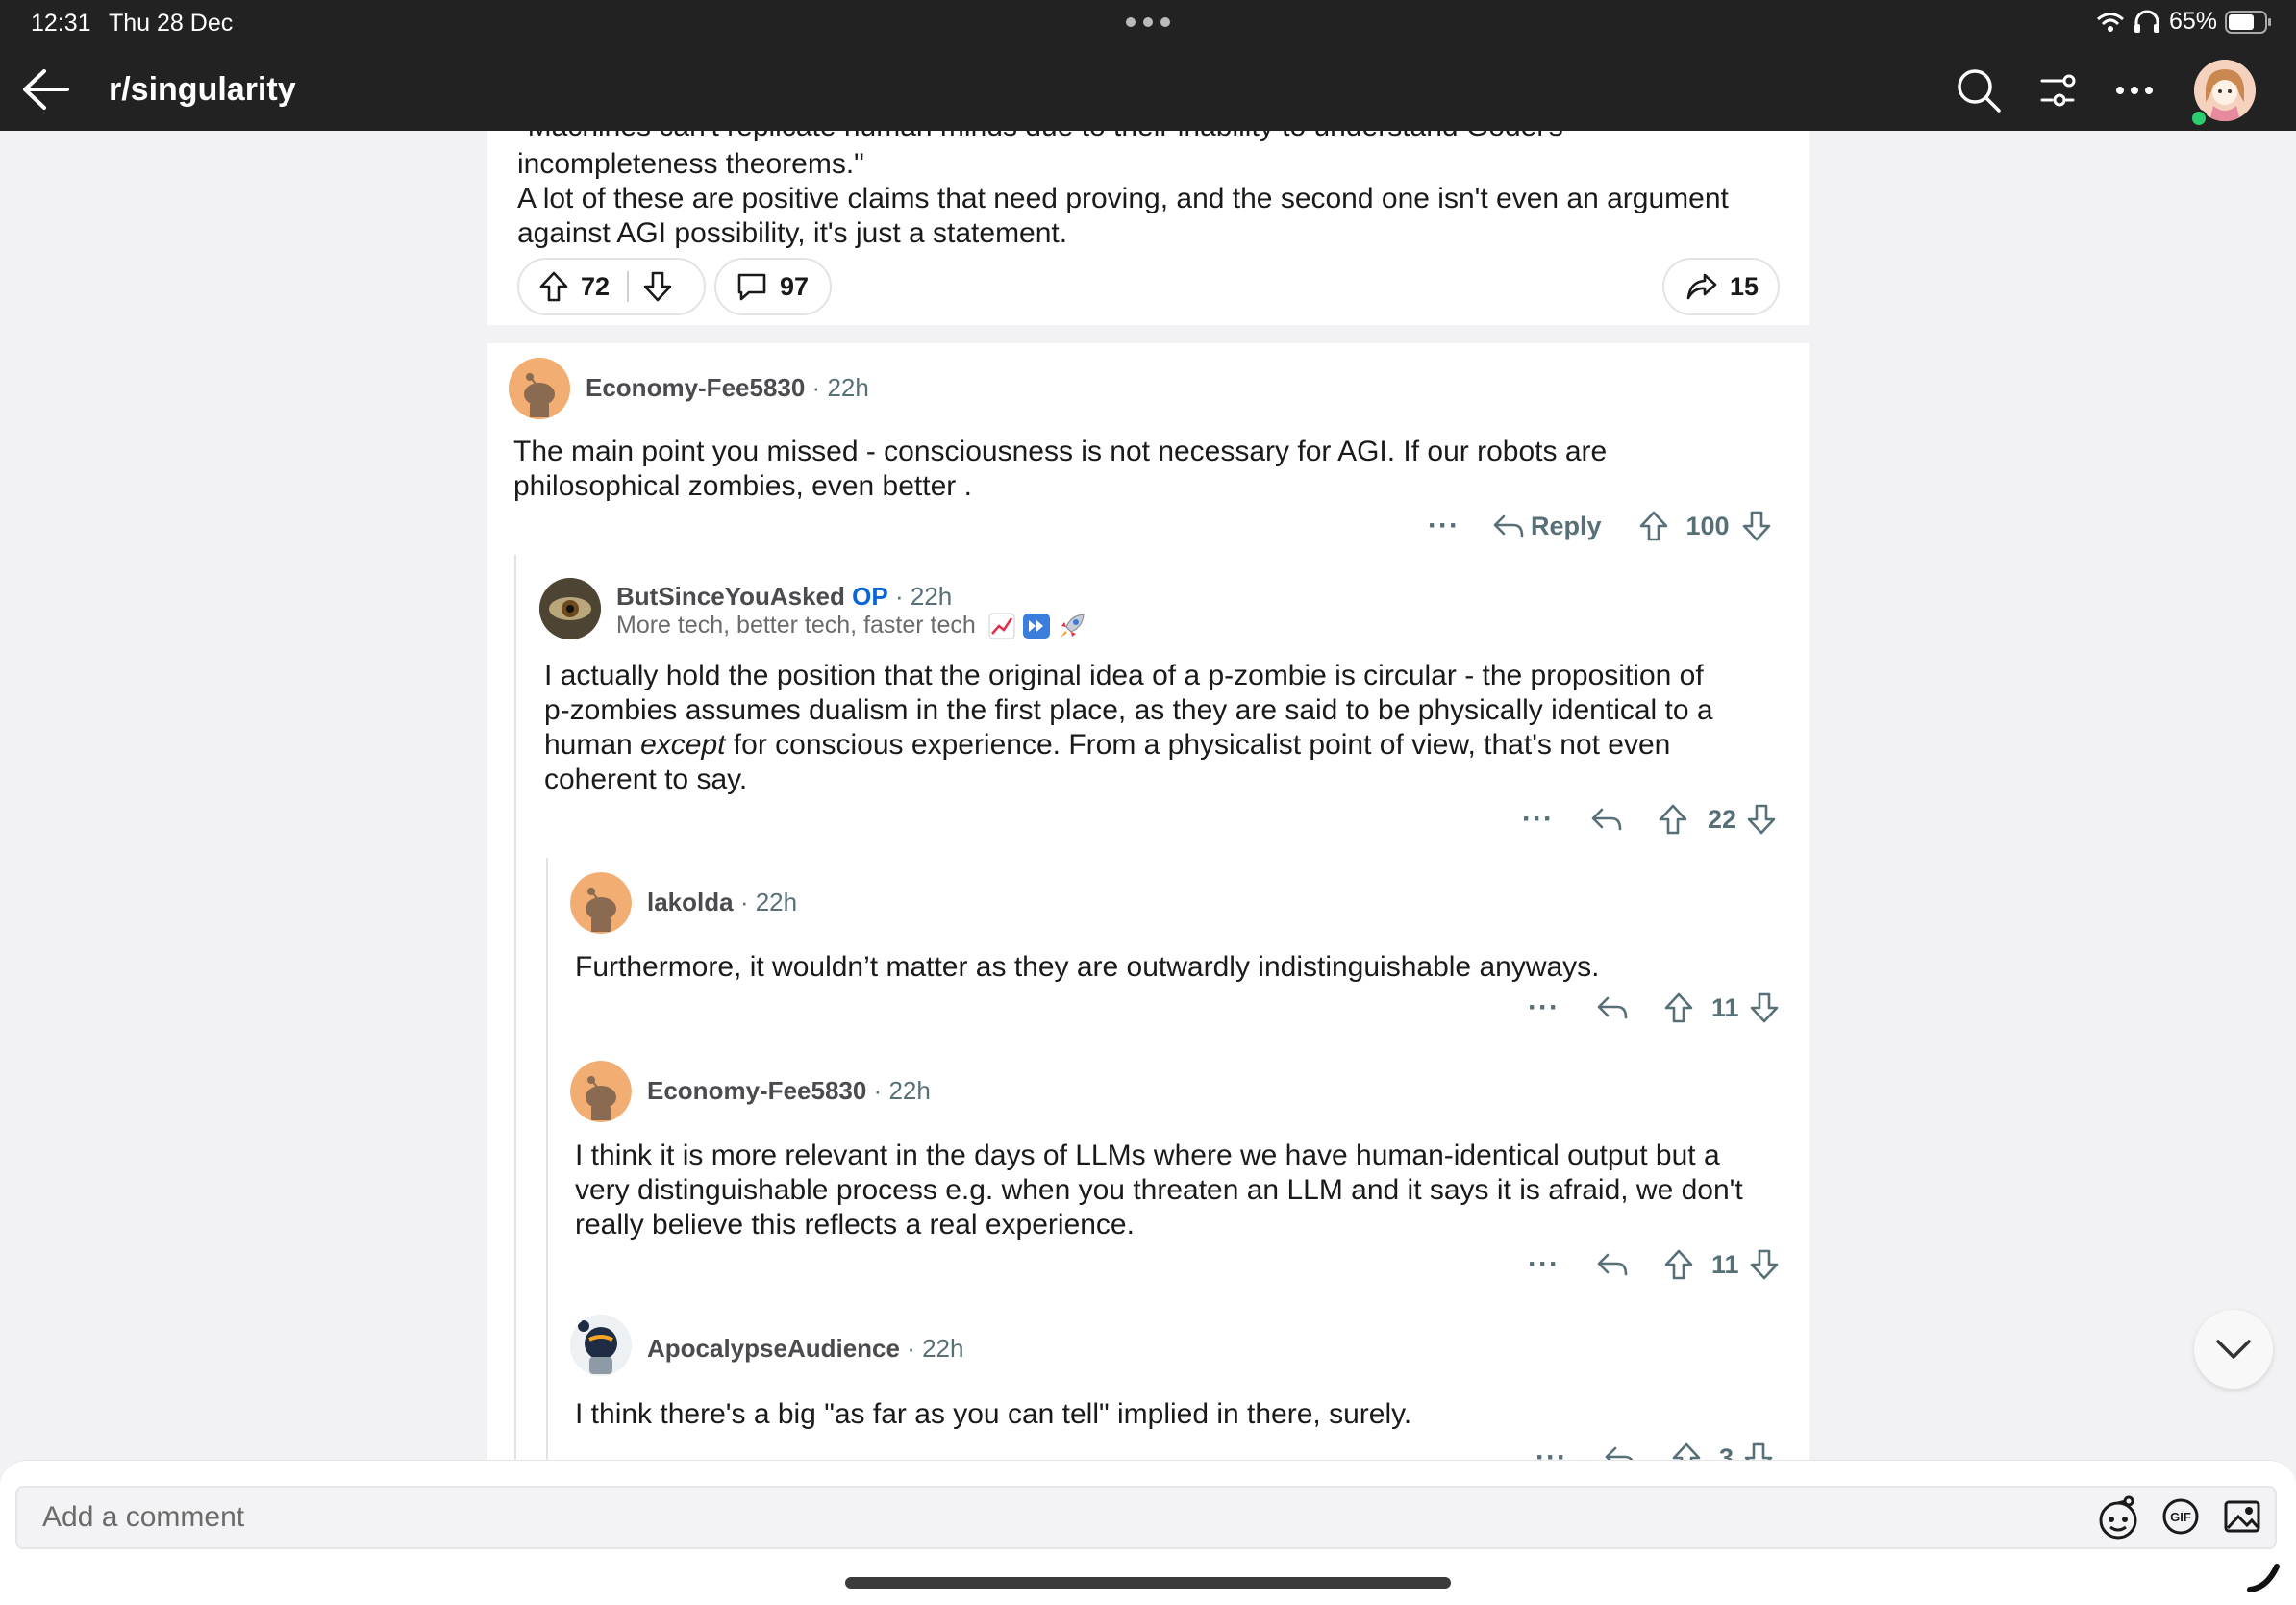 This screenshot has width=2296, height=1605. I want to click on share-arrow-icon, so click(1701, 286).